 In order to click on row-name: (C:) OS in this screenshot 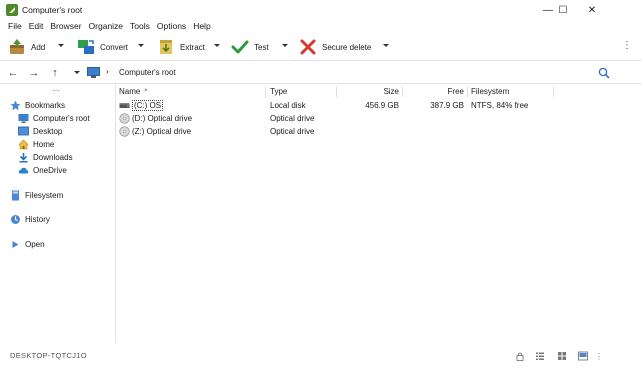, I will do `click(148, 105)`.